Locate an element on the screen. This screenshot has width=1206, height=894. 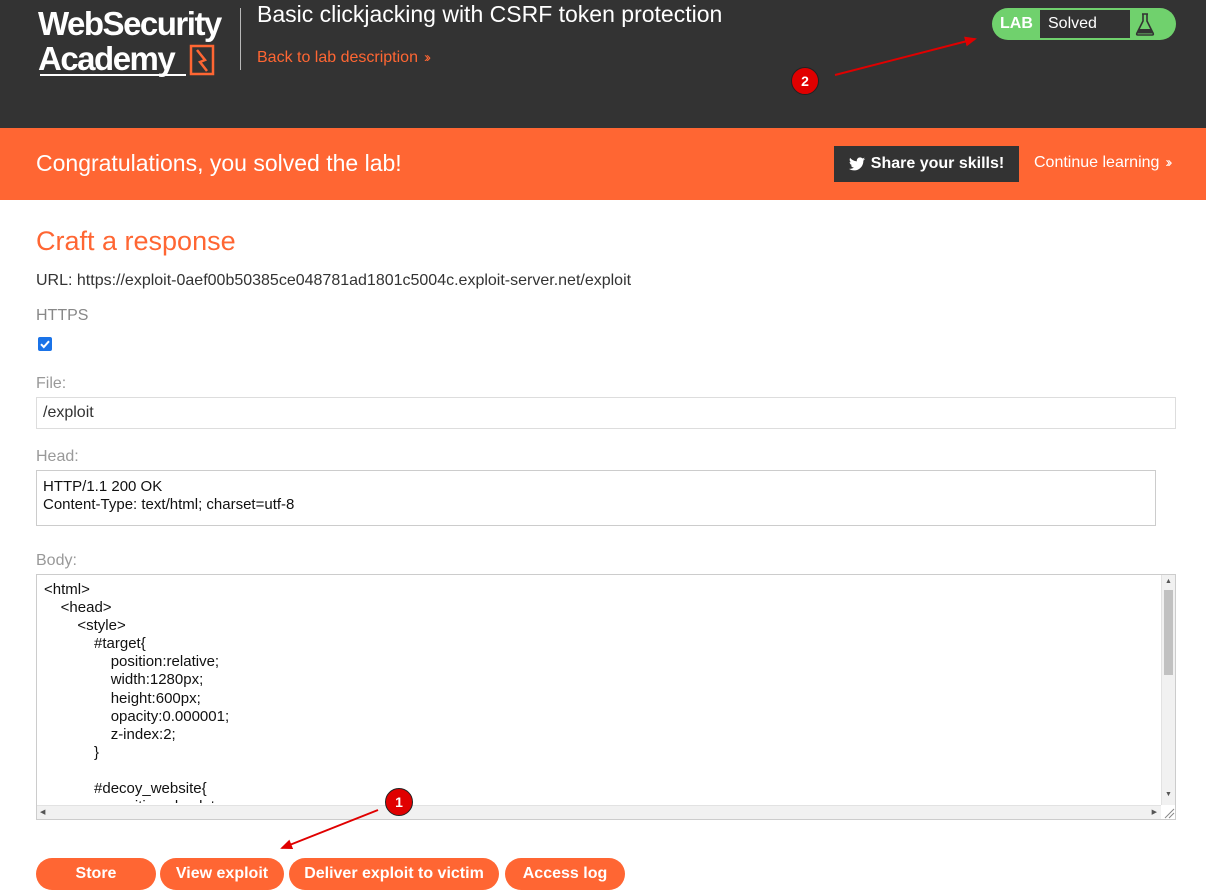
file-label: File: is located at coordinates (51, 383).